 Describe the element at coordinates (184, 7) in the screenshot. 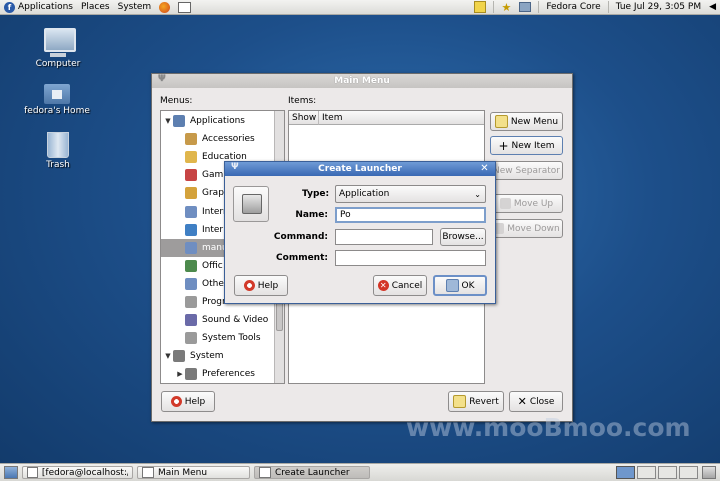

I see `mail-launcher` at that location.